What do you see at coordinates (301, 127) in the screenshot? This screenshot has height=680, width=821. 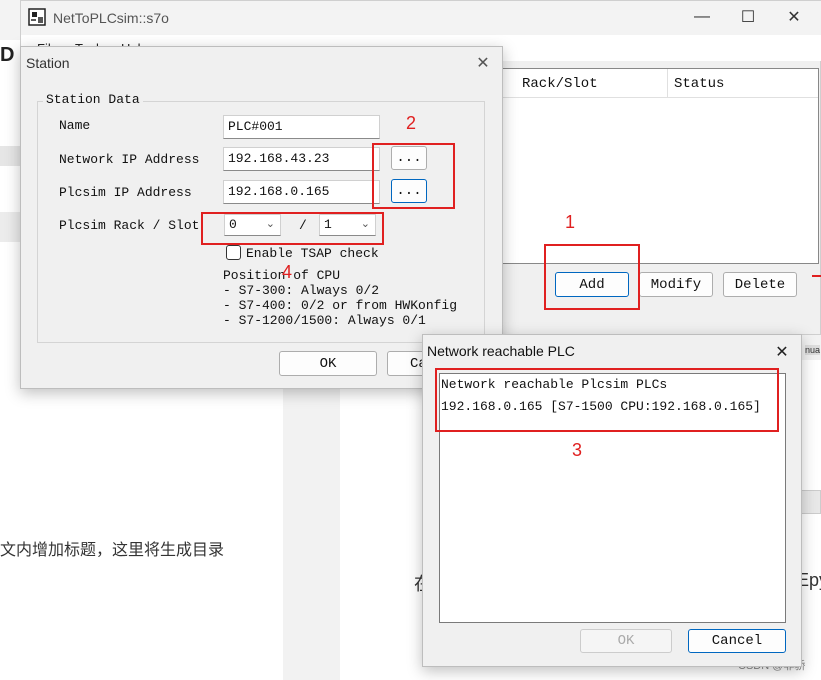 I see `name-field: PLC#001` at bounding box center [301, 127].